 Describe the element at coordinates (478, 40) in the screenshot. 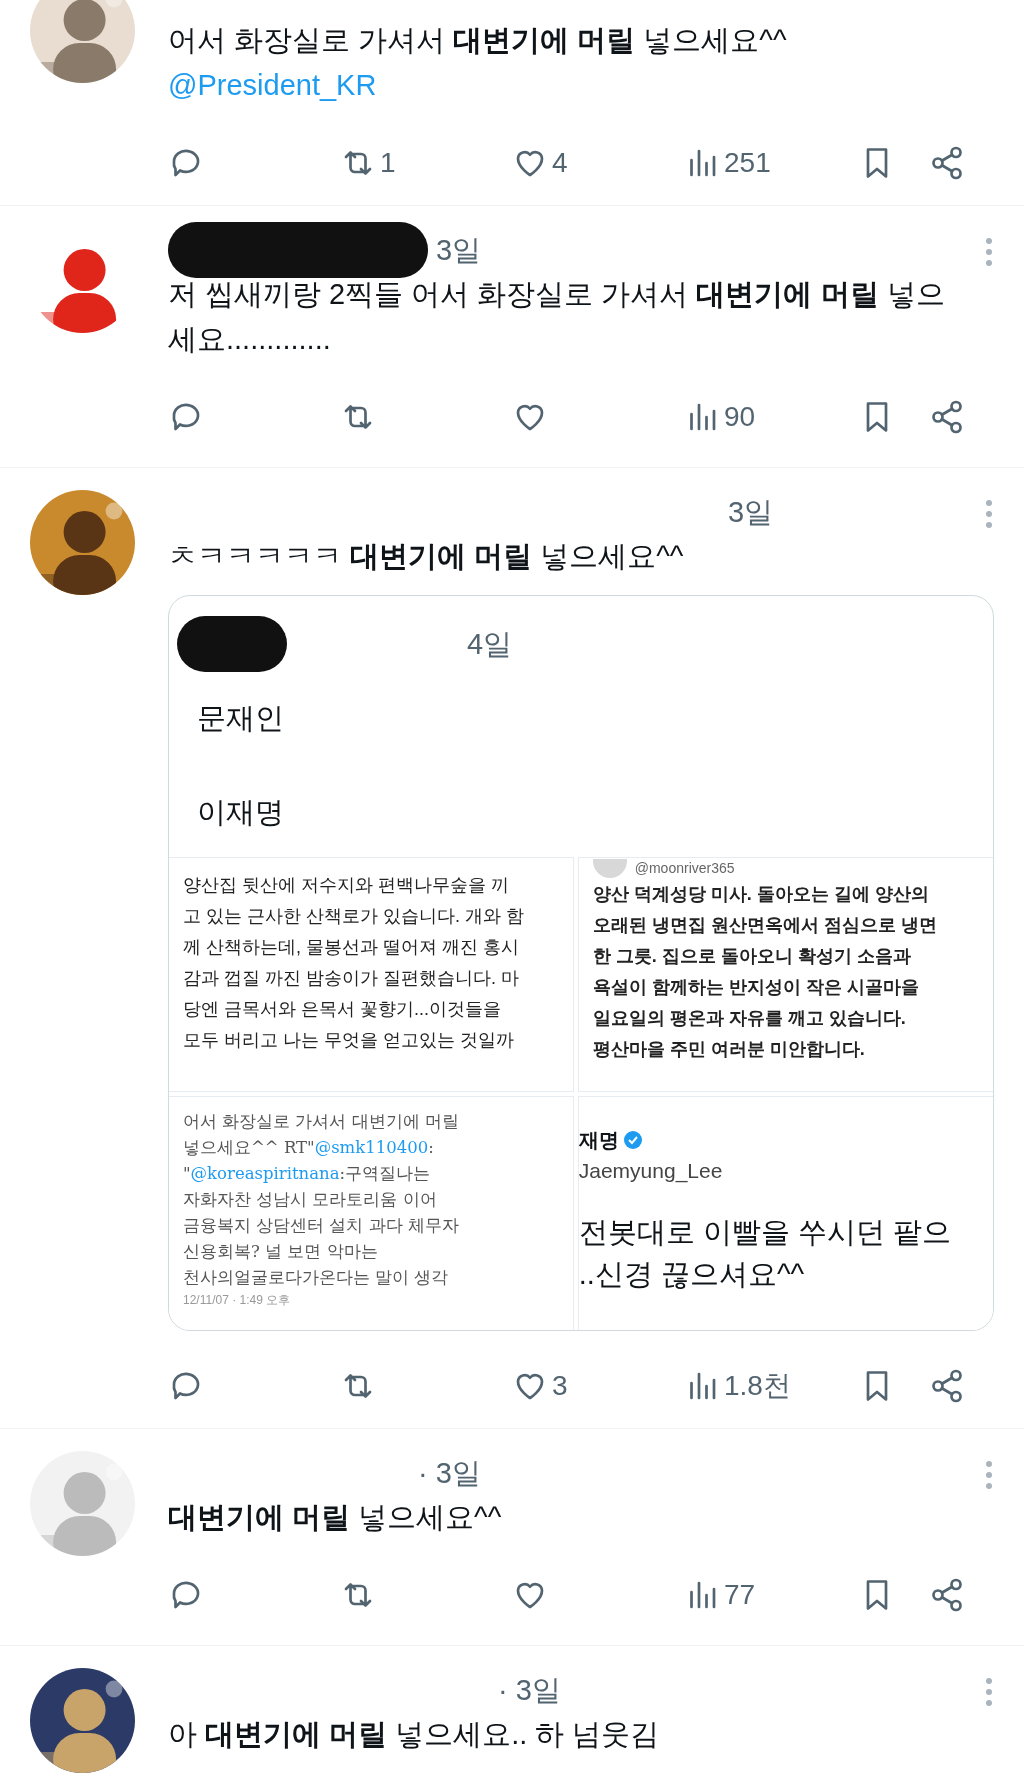

I see `tweet-text: 어서 화장실로 가셔서 대변기에 머릴 넣으세요^^` at that location.